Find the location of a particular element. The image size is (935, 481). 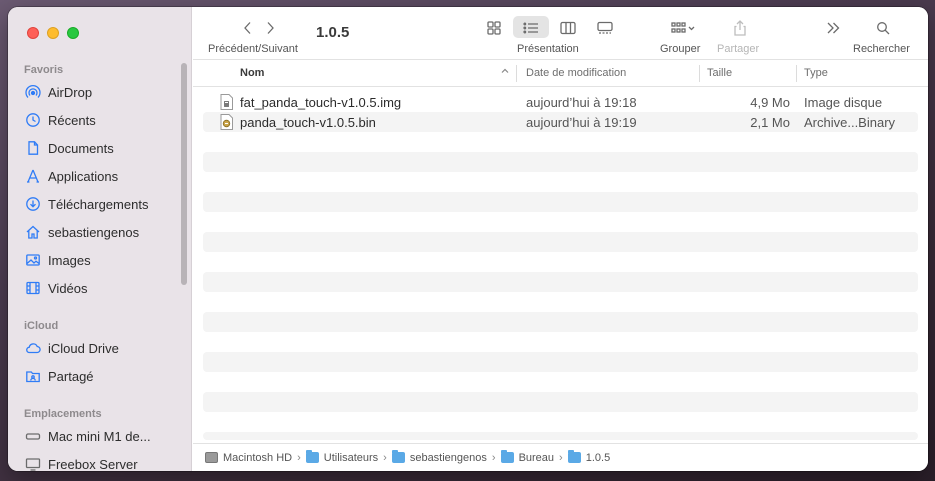

path-item-macintosh-hd: Macintosh HD is located at coordinates (248, 458).